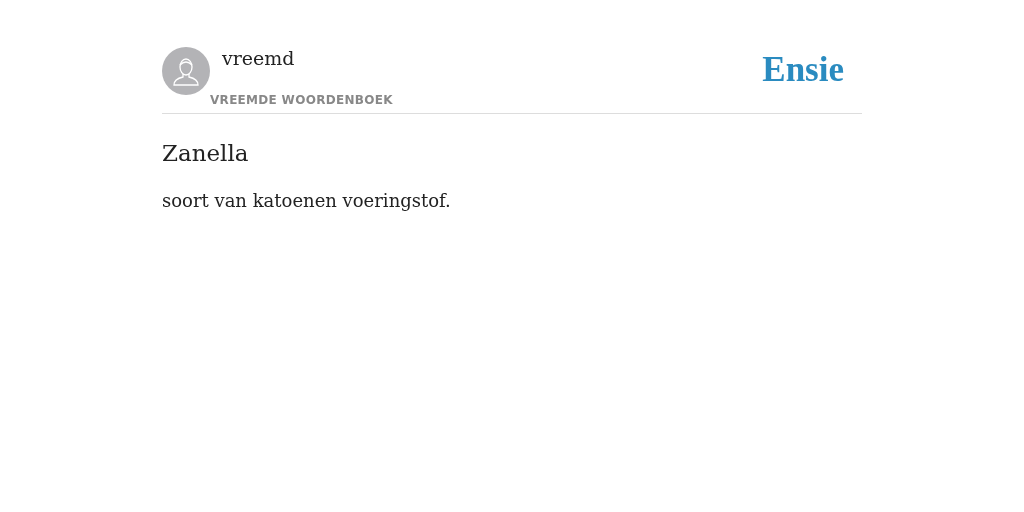 This screenshot has width=1024, height=512. I want to click on avatar-icon, so click(186, 71).